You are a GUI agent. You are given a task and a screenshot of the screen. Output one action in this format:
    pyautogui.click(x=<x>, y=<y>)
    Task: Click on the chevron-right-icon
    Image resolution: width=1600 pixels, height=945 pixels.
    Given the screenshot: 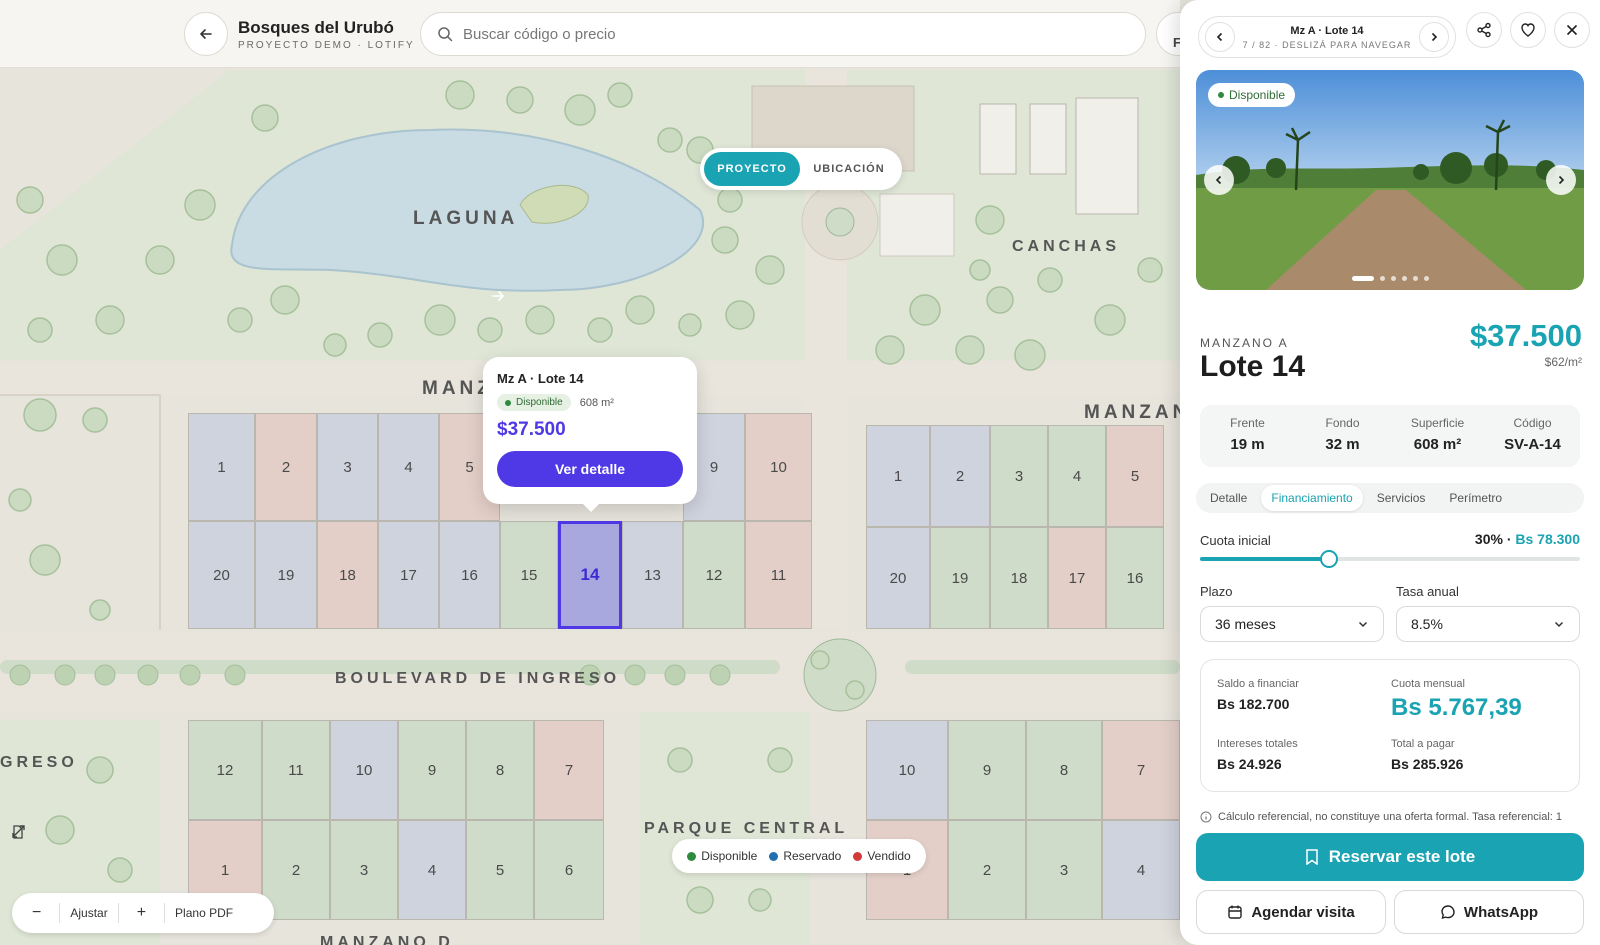 What is the action you would take?
    pyautogui.click(x=1561, y=180)
    